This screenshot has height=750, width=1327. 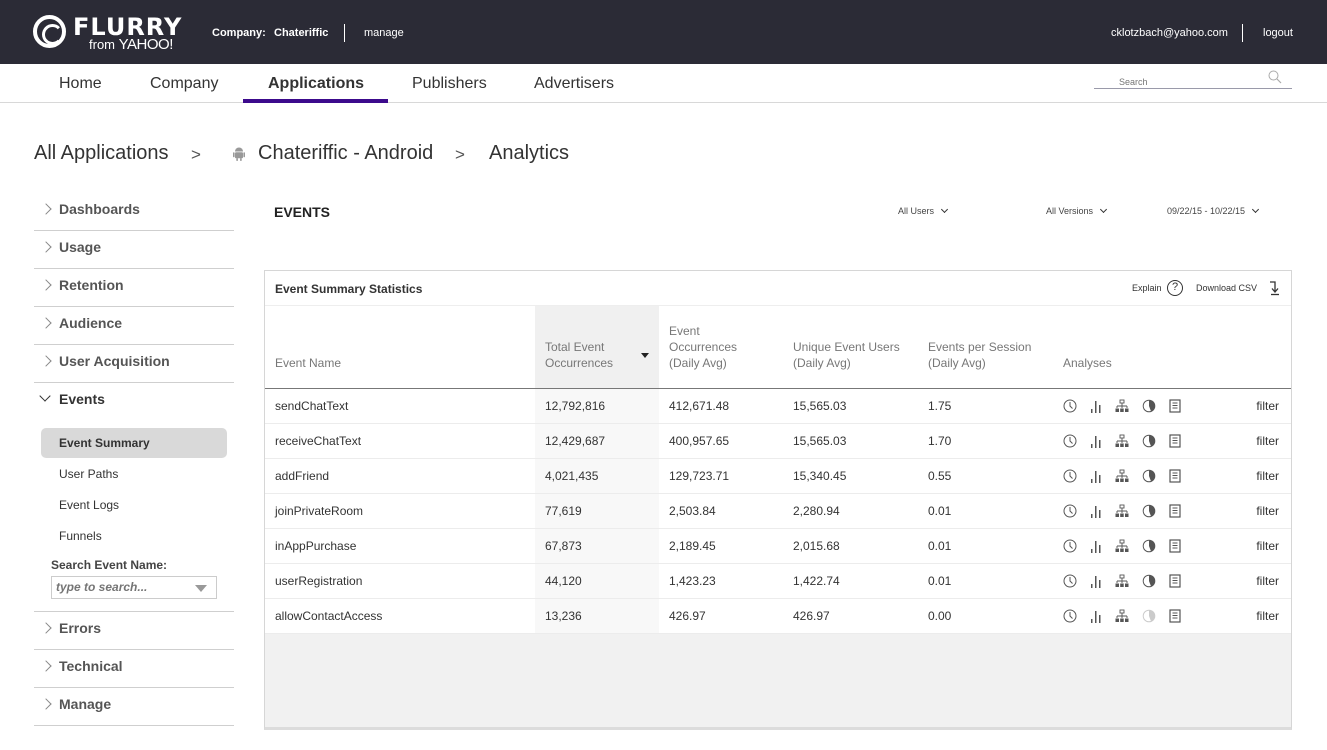 What do you see at coordinates (134, 288) in the screenshot?
I see `sidebar-item-retention: Retention` at bounding box center [134, 288].